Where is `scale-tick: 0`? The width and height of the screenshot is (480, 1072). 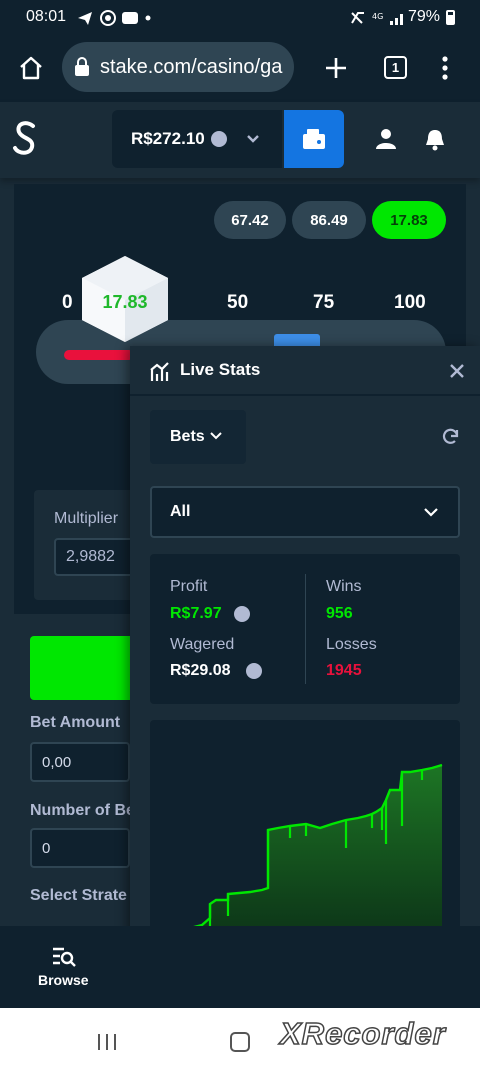
scale-tick: 0 is located at coordinates (67, 302).